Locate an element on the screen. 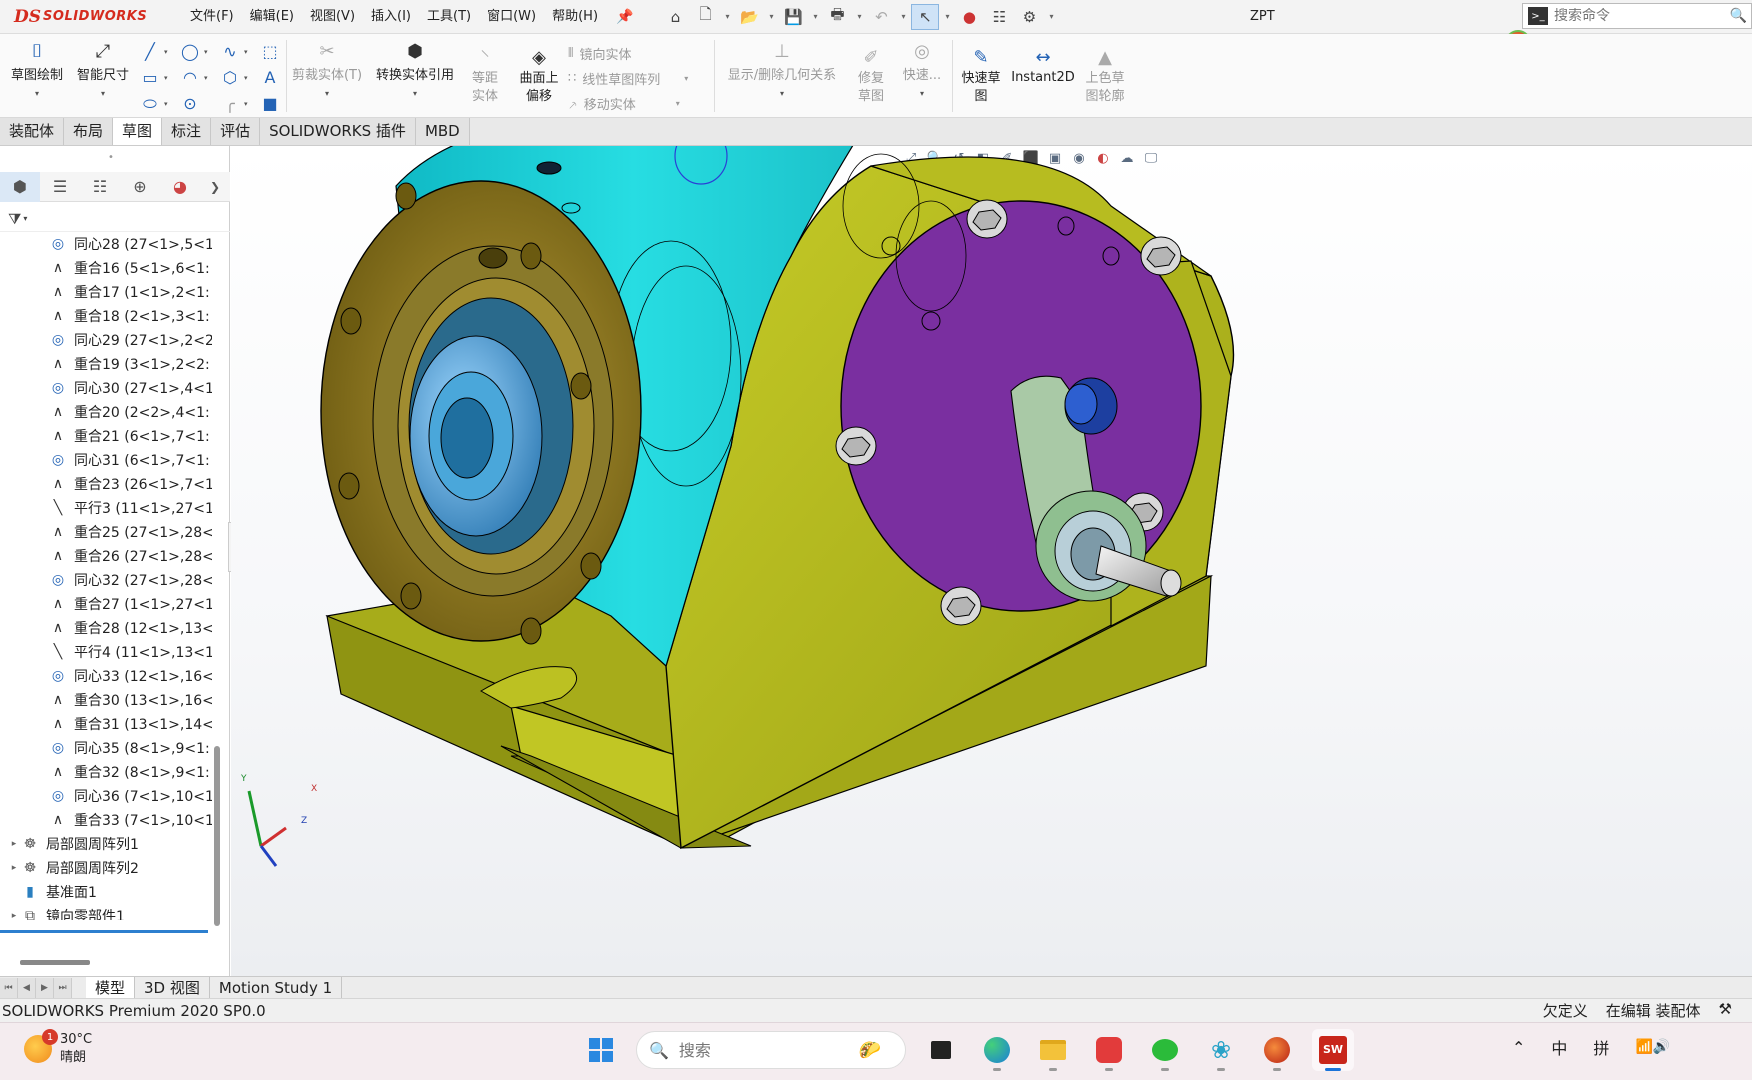 The image size is (1752, 1080). task-view-icon is located at coordinates (941, 1050).